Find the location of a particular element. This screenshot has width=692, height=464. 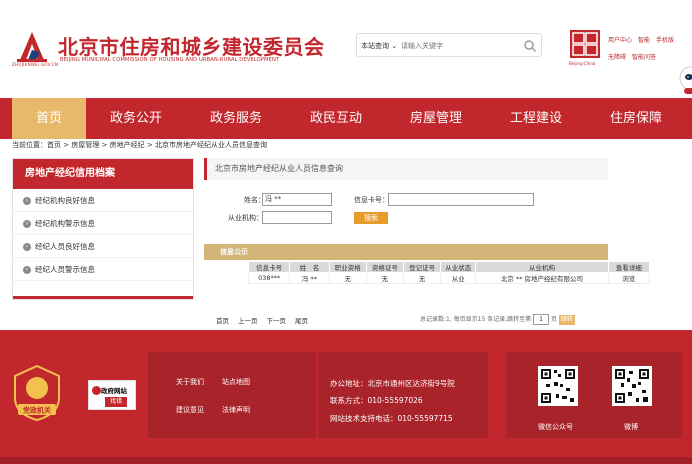

query-panel: 北京市房地产经纪从业人员信息查询 姓名： 冯 ** 信息卡号： 从业机构： 搜索 is located at coordinates (406, 193).